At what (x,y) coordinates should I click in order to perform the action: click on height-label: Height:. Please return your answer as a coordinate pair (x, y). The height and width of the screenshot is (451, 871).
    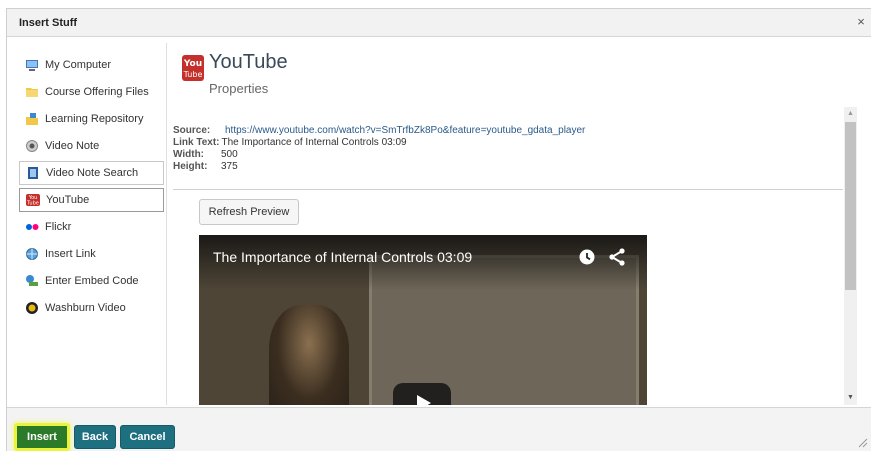
    Looking at the image, I should click on (190, 166).